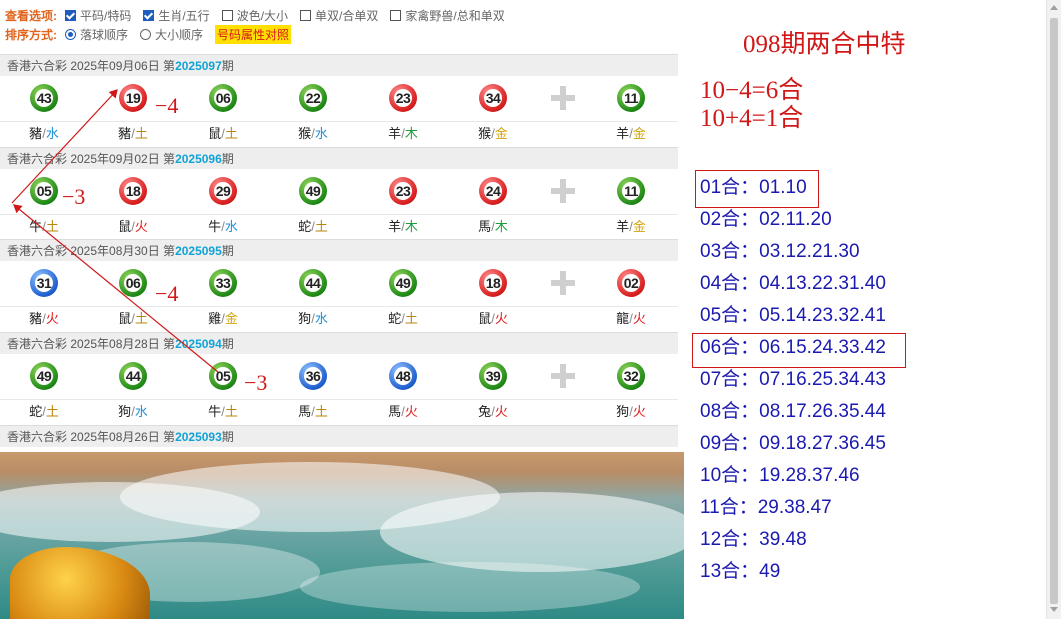 This screenshot has width=1061, height=619. What do you see at coordinates (133, 283) in the screenshot?
I see `lottery-ball: 06` at bounding box center [133, 283].